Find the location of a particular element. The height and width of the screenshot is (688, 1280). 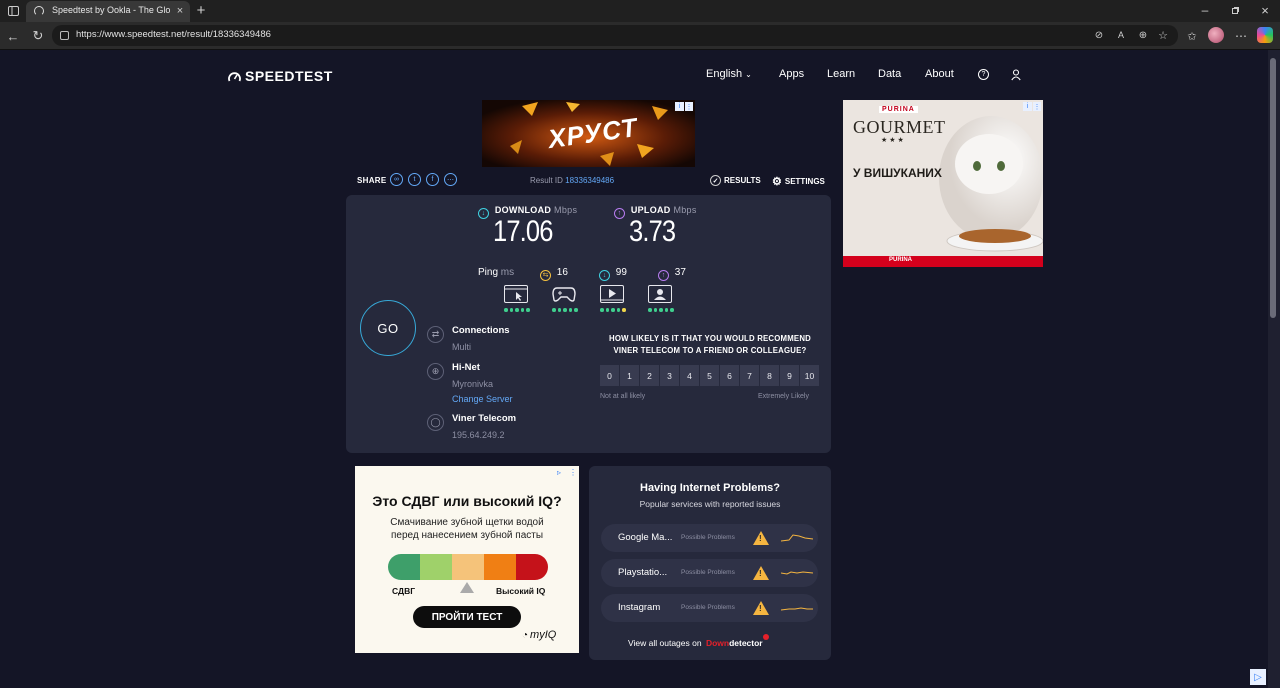

ip-address: 195.64.249.2 is located at coordinates (478, 435).